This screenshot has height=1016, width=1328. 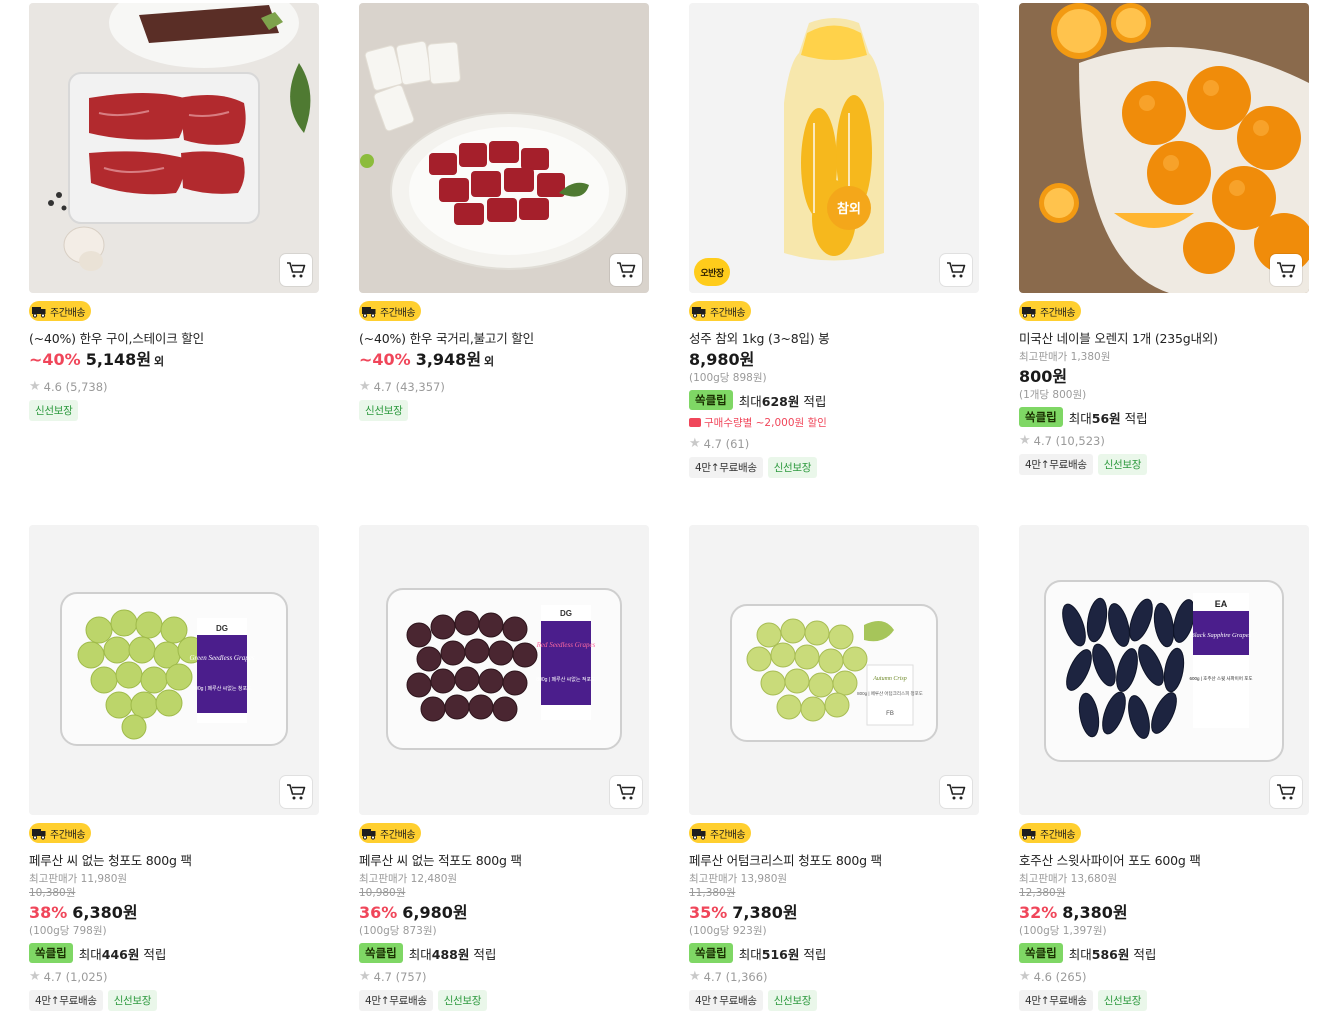 What do you see at coordinates (174, 913) in the screenshot?
I see `price-row: 38% 6,380원` at bounding box center [174, 913].